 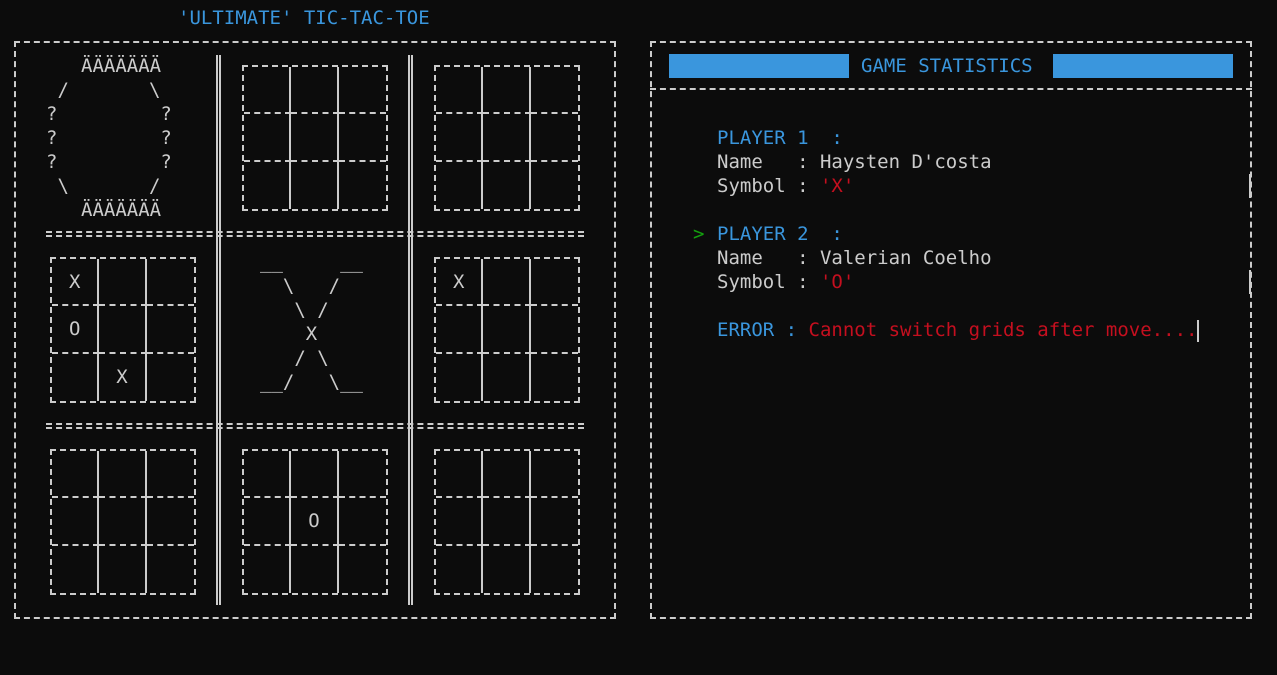 What do you see at coordinates (304, 18) in the screenshot?
I see `app-title: 'ULTIMATE' TIC-TAC-TOE` at bounding box center [304, 18].